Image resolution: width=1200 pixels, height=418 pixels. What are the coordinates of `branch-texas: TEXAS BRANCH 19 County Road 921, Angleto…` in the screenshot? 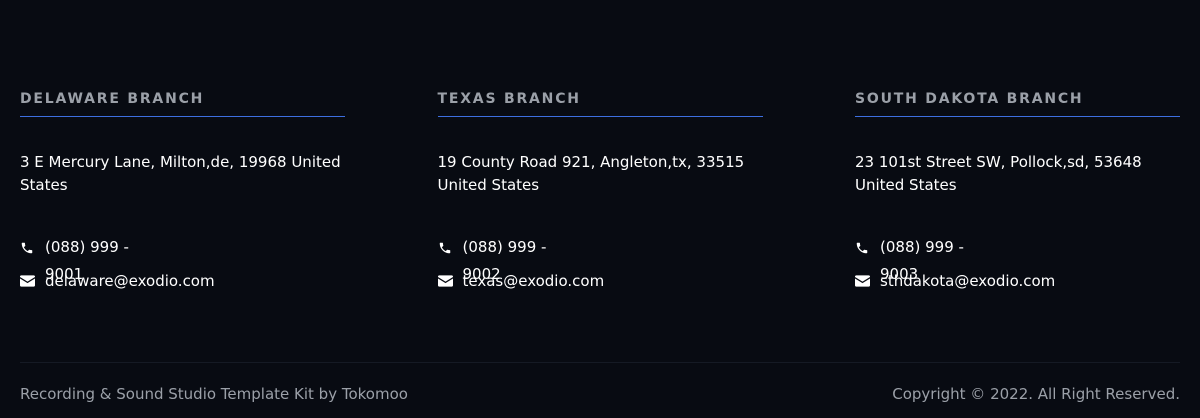 It's located at (600, 190).